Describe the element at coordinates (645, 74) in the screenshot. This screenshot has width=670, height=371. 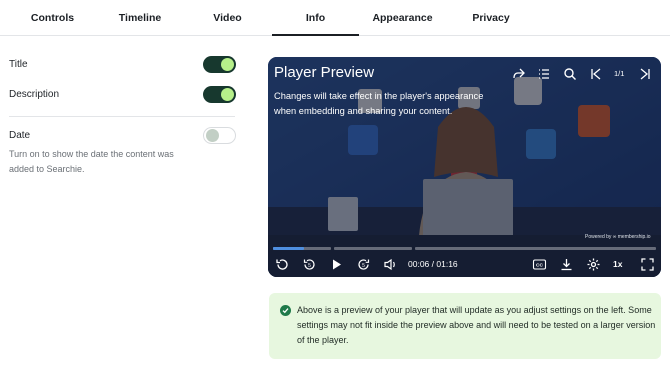
I see `next-icon` at that location.